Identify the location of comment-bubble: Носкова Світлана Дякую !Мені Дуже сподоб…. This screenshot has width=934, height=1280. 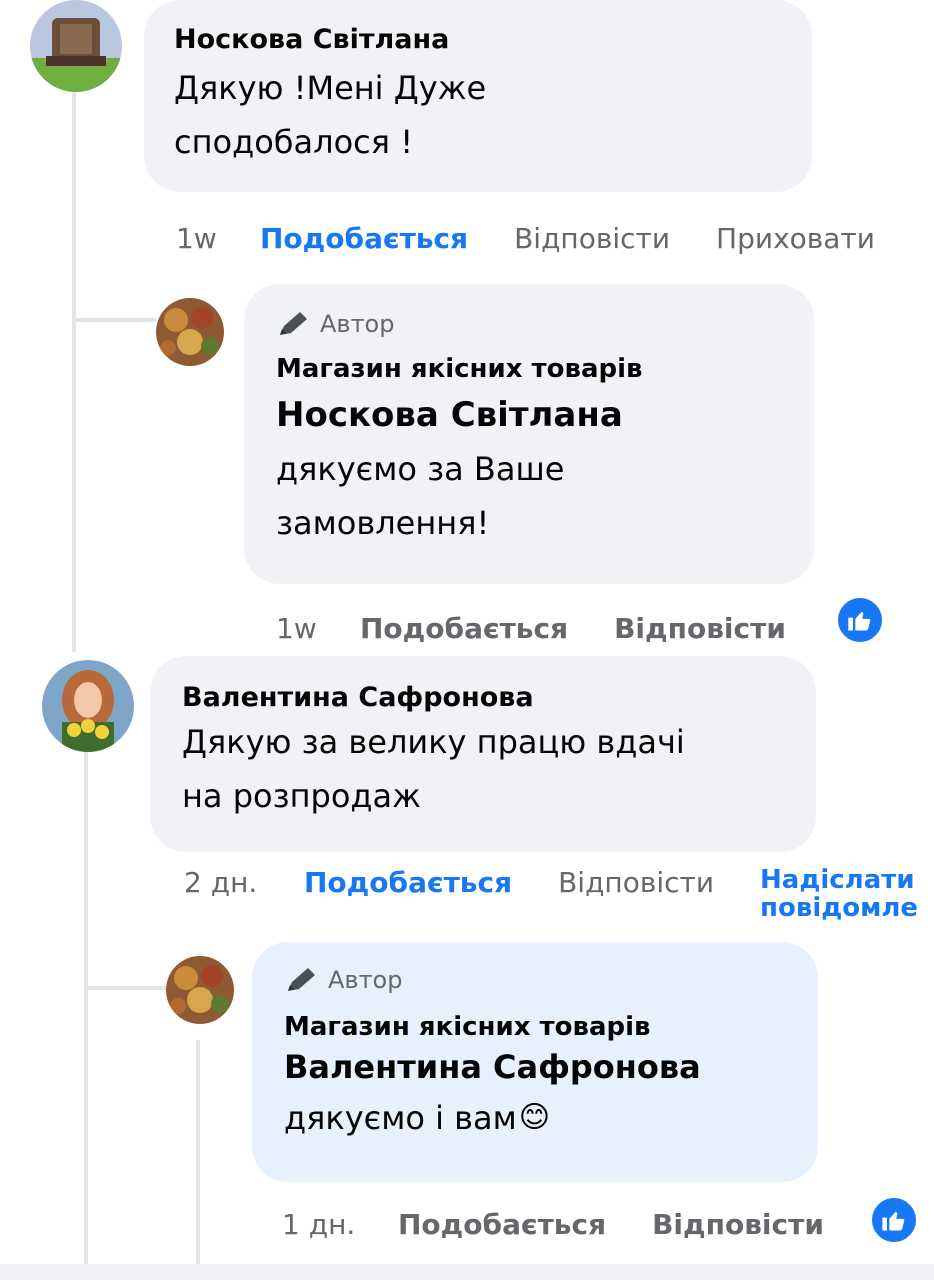
(478, 96).